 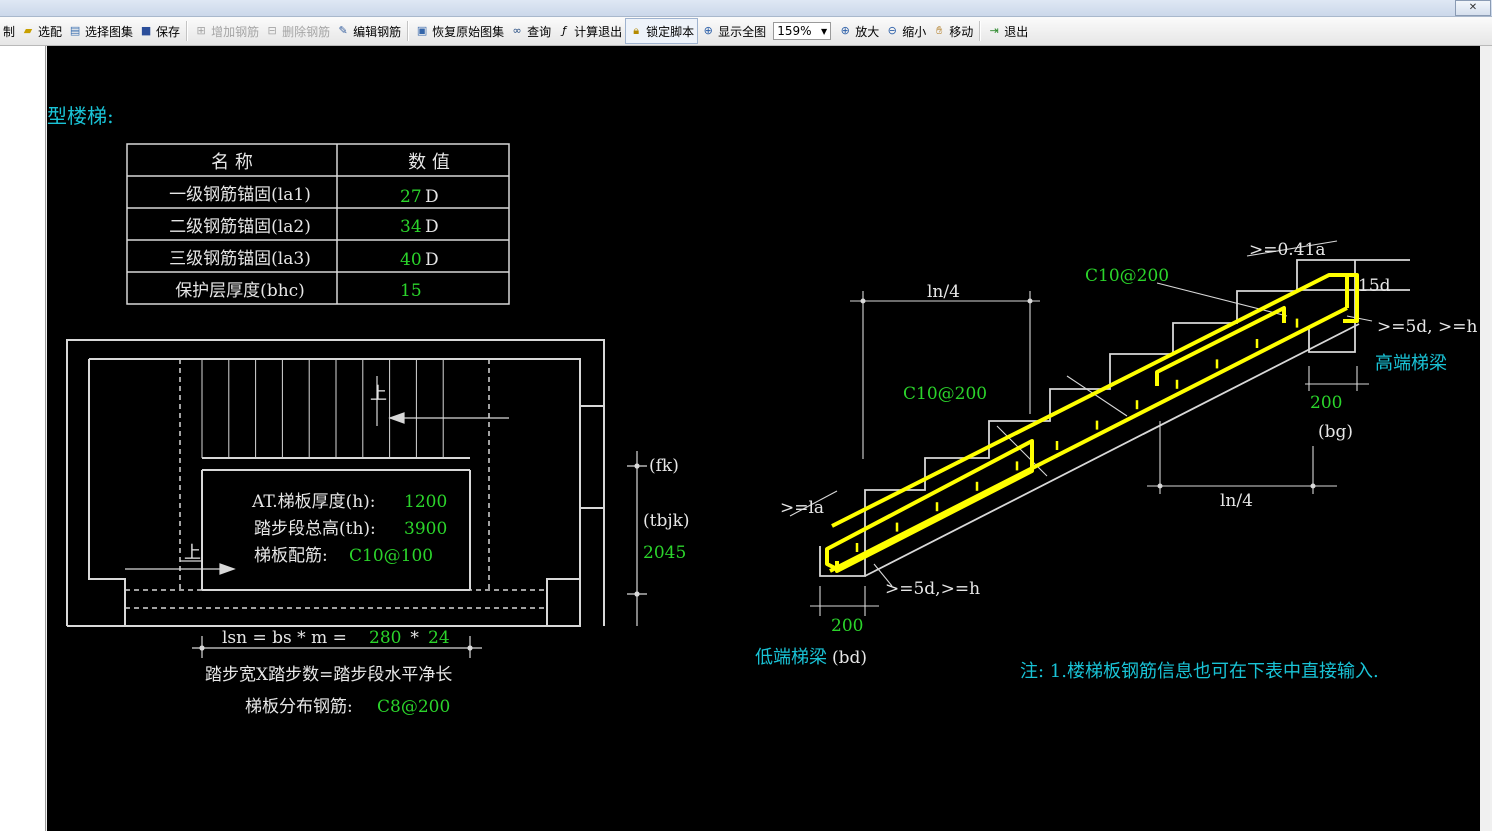 What do you see at coordinates (791, 657) in the screenshot?
I see `low-beam-label: 低端梯梁` at bounding box center [791, 657].